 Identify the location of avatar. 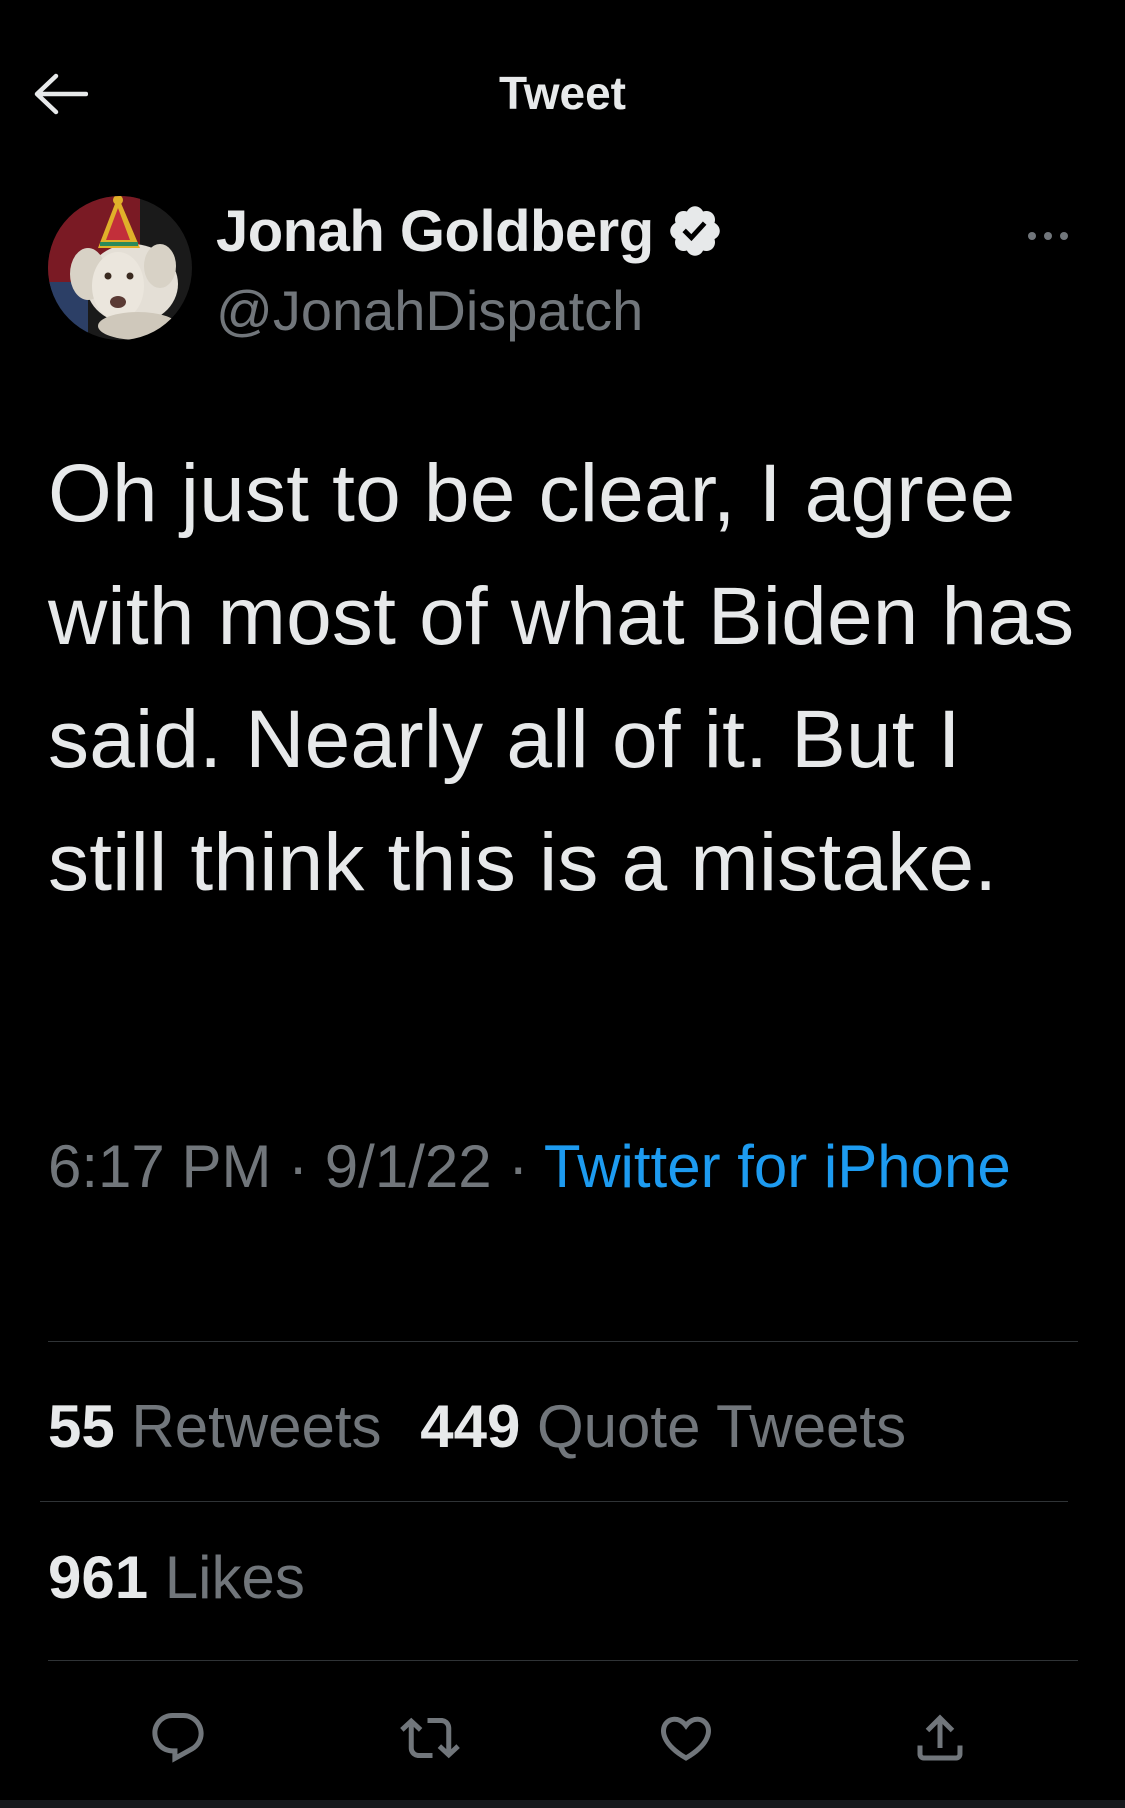
(120, 268).